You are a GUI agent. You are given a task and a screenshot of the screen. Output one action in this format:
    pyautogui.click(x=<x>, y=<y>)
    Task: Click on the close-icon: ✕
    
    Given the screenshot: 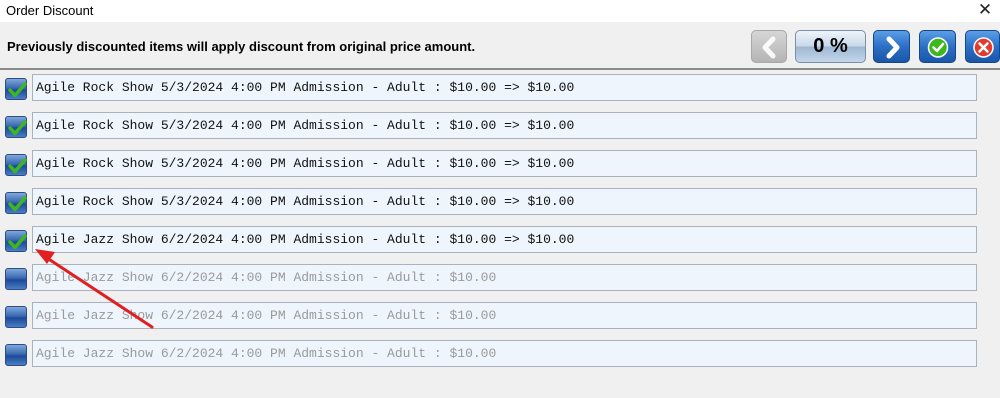 What is the action you would take?
    pyautogui.click(x=985, y=10)
    